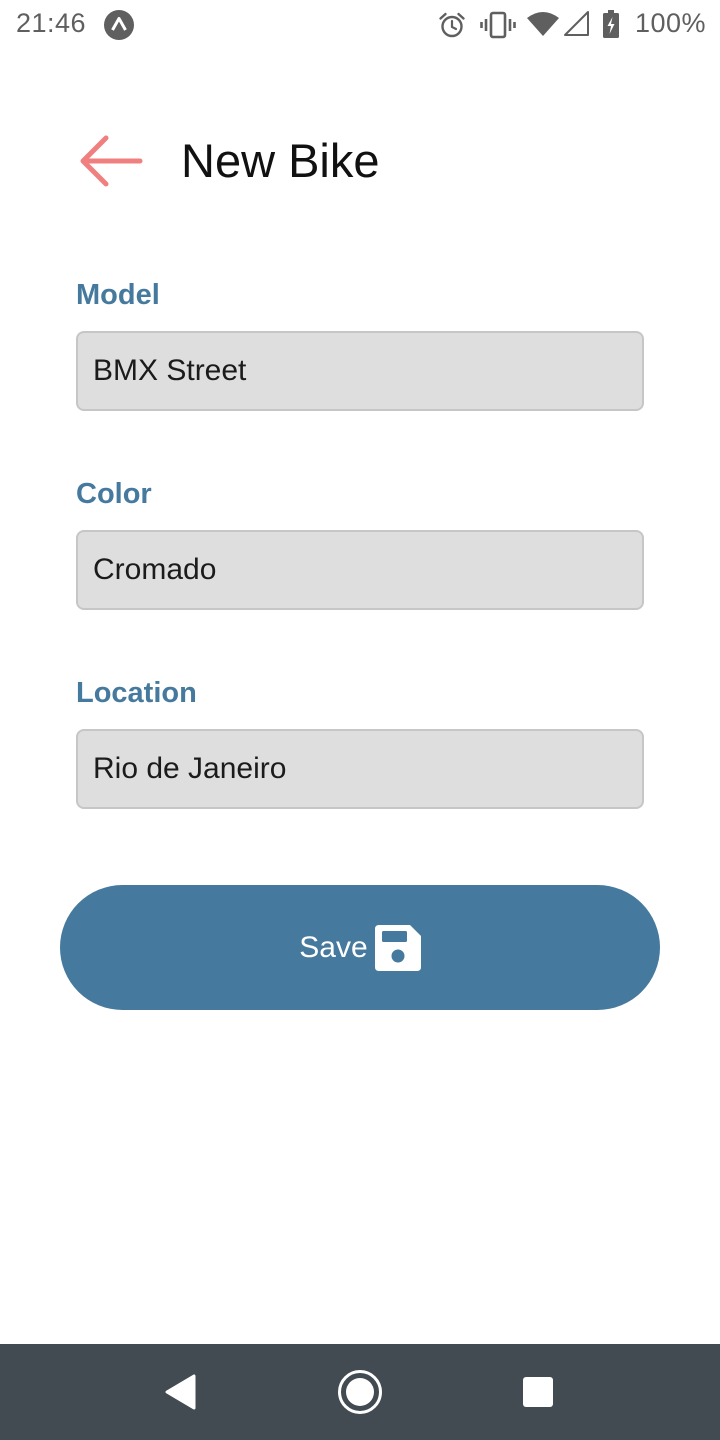  What do you see at coordinates (280, 160) in the screenshot?
I see `page-title: New Bike` at bounding box center [280, 160].